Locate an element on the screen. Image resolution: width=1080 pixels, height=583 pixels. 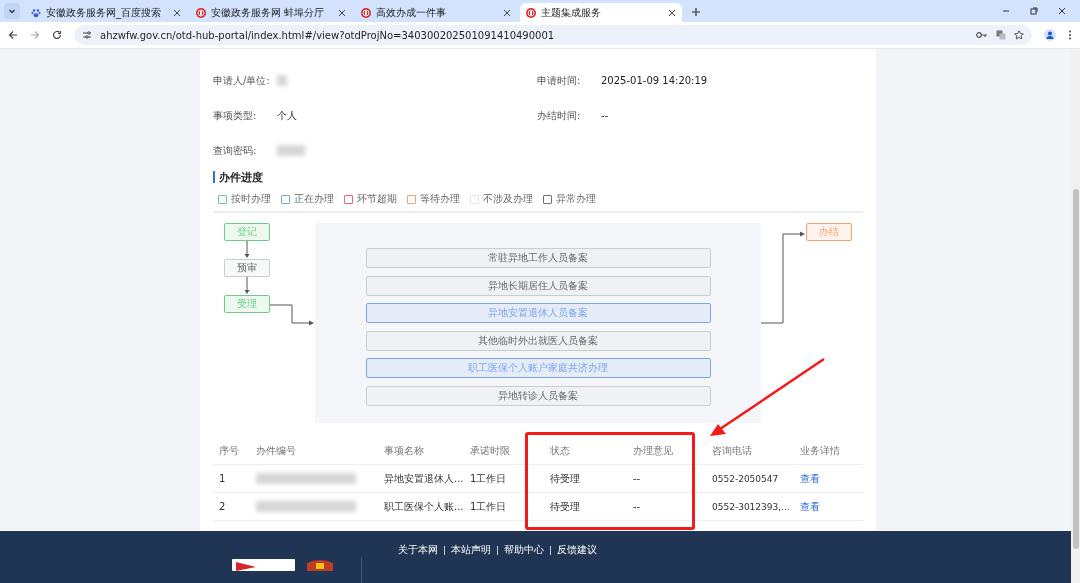
legend-label: 按时办理 is located at coordinates (251, 199).